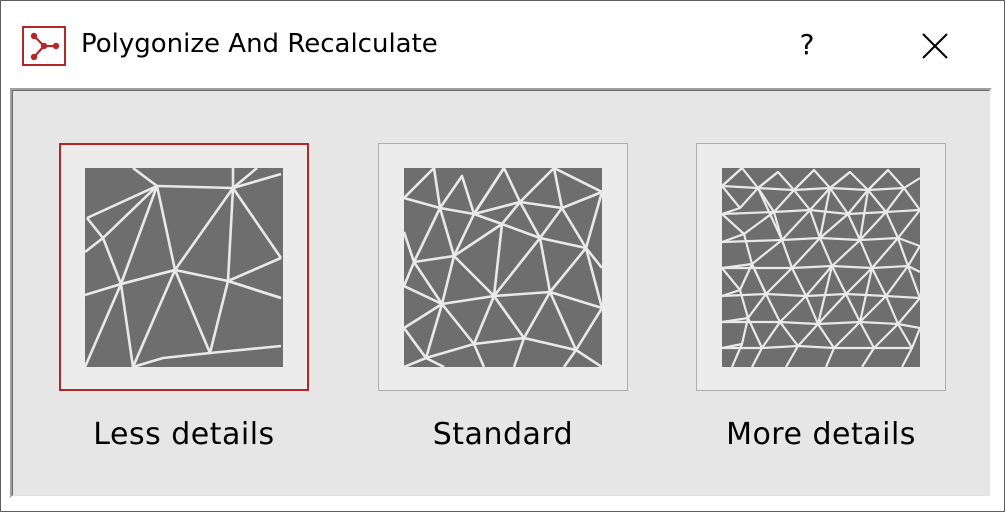 The width and height of the screenshot is (1005, 512). I want to click on more-details-option, so click(821, 267).